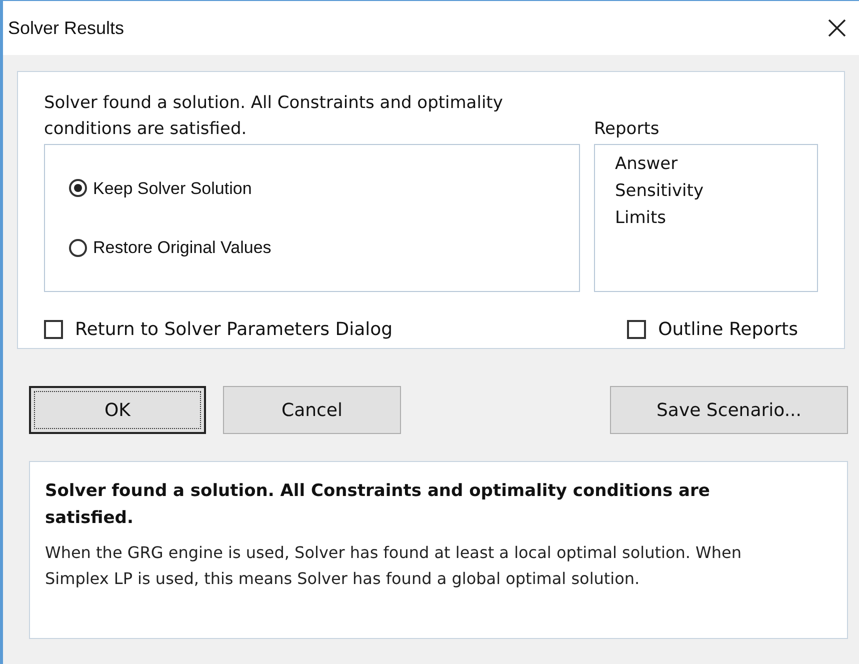 The width and height of the screenshot is (859, 664). I want to click on radio-option: Keep Solver Solution, so click(160, 188).